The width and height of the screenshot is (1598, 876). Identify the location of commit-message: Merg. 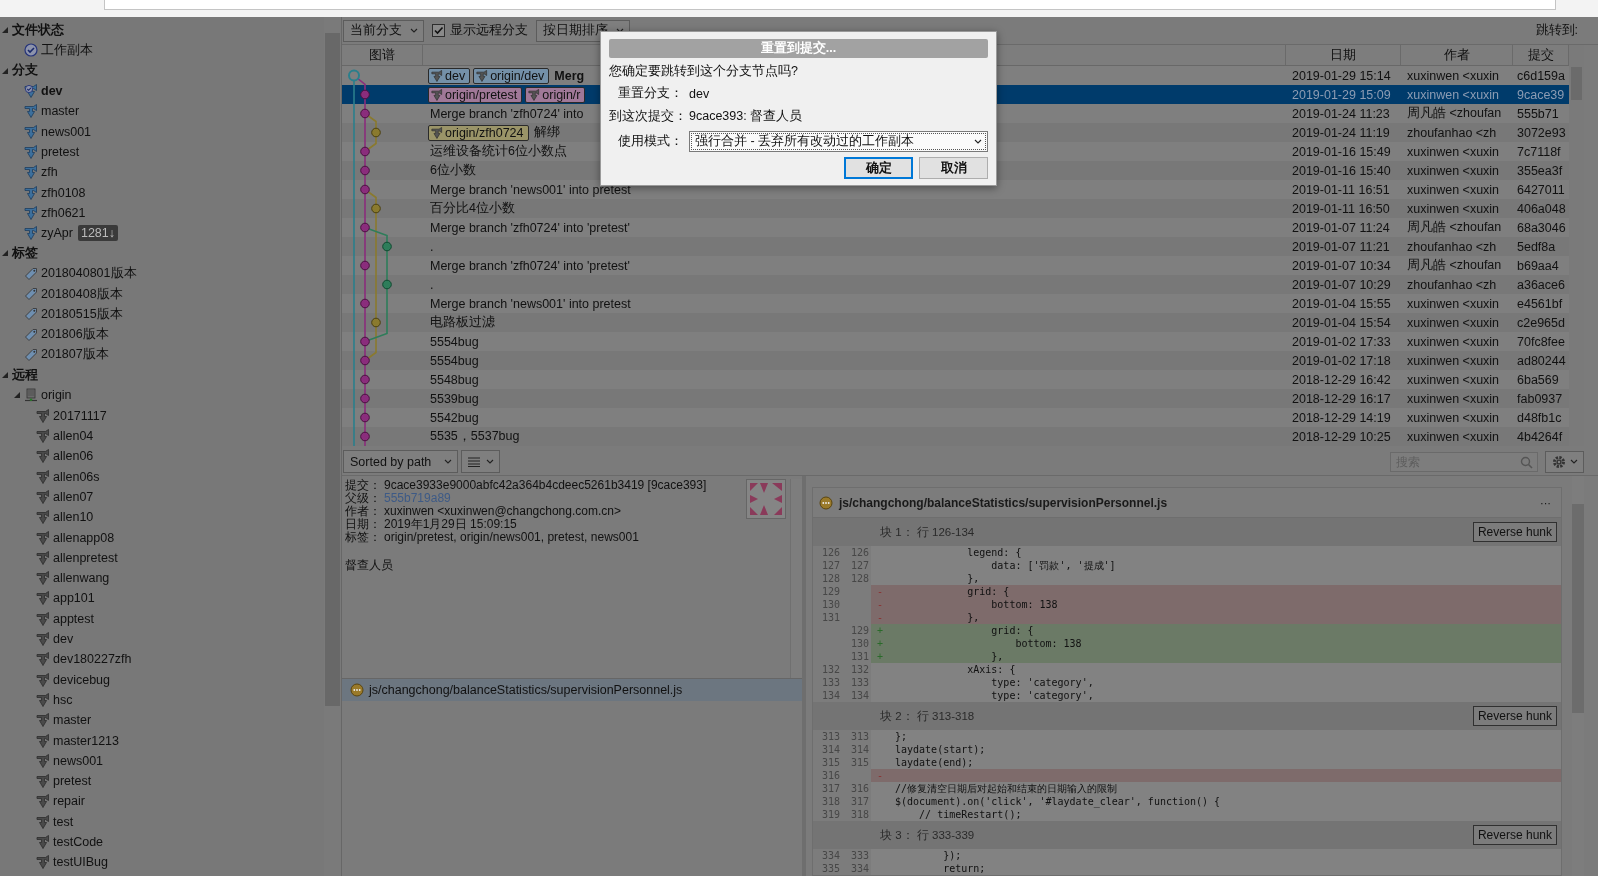
(569, 75).